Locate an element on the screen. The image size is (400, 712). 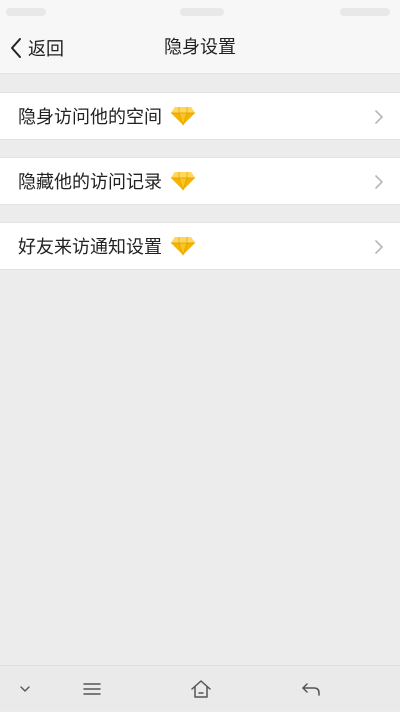
back-nav-button is located at coordinates (311, 689).